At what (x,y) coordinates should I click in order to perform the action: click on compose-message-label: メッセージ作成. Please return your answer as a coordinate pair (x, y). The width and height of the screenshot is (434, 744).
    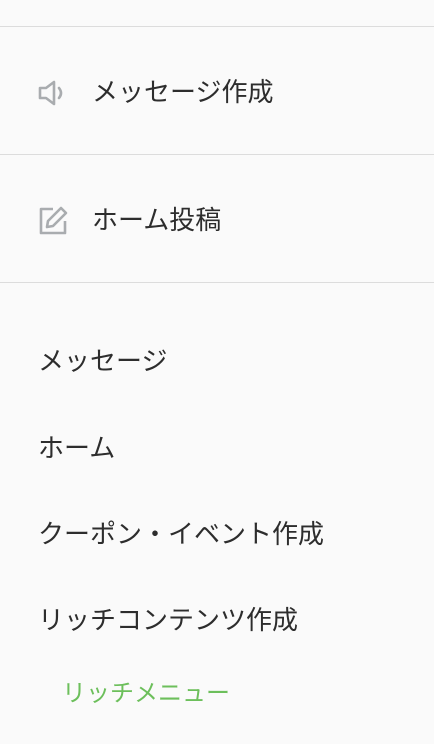
    Looking at the image, I should click on (183, 93).